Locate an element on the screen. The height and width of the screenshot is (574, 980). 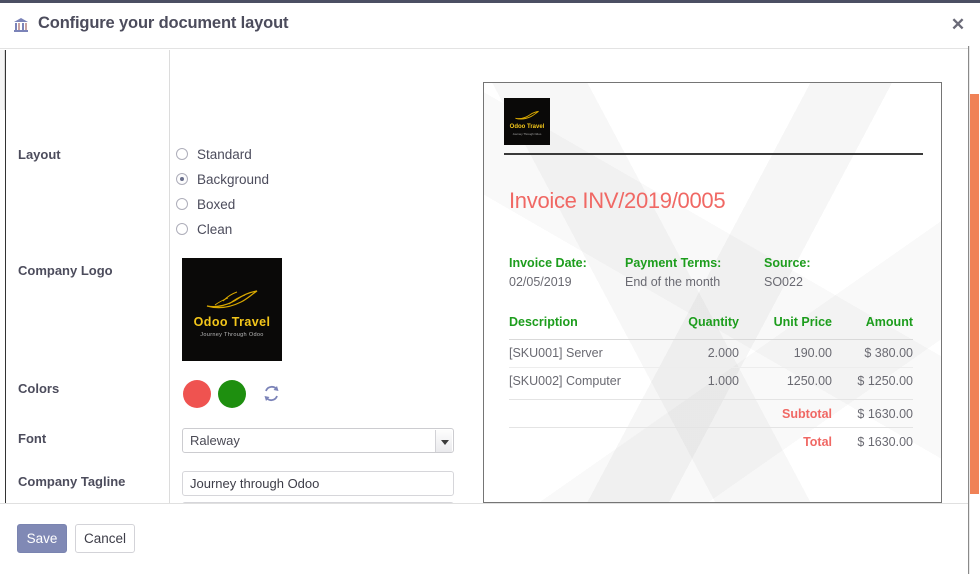
preview-meta-invoice-date: Invoice Date: 02/05/2019 is located at coordinates (548, 272).